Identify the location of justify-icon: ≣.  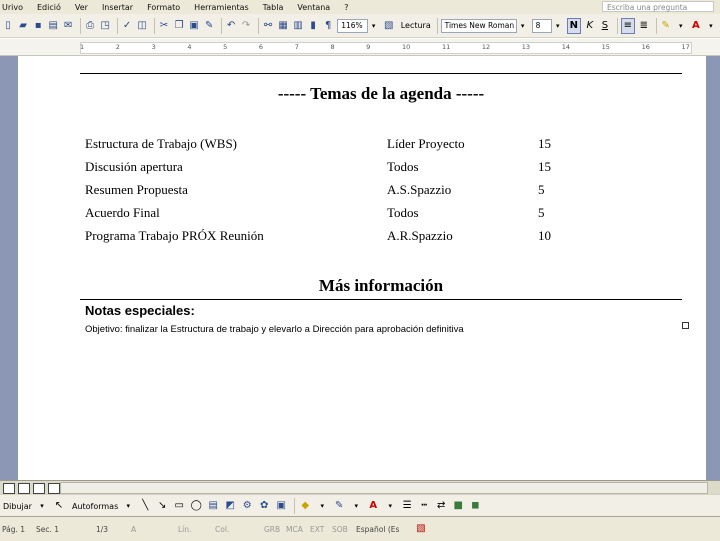
(644, 26).